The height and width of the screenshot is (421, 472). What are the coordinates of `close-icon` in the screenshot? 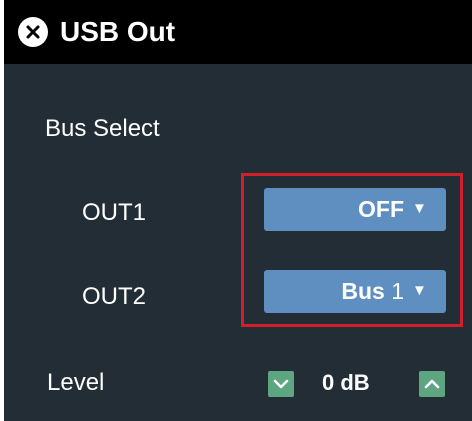 It's located at (33, 32).